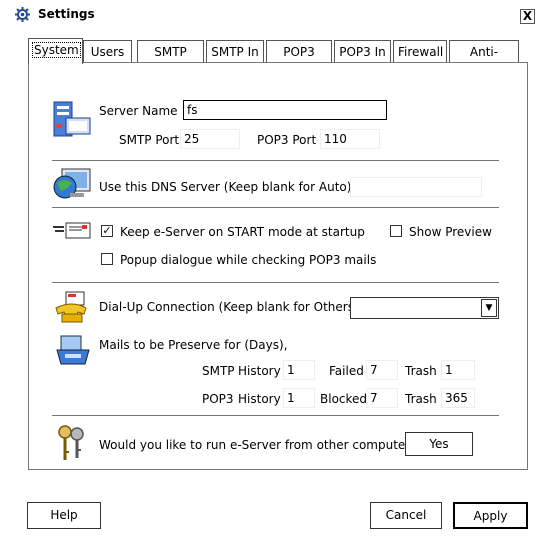 This screenshot has height=539, width=537. I want to click on smtp-trash-label: Trash, so click(421, 371).